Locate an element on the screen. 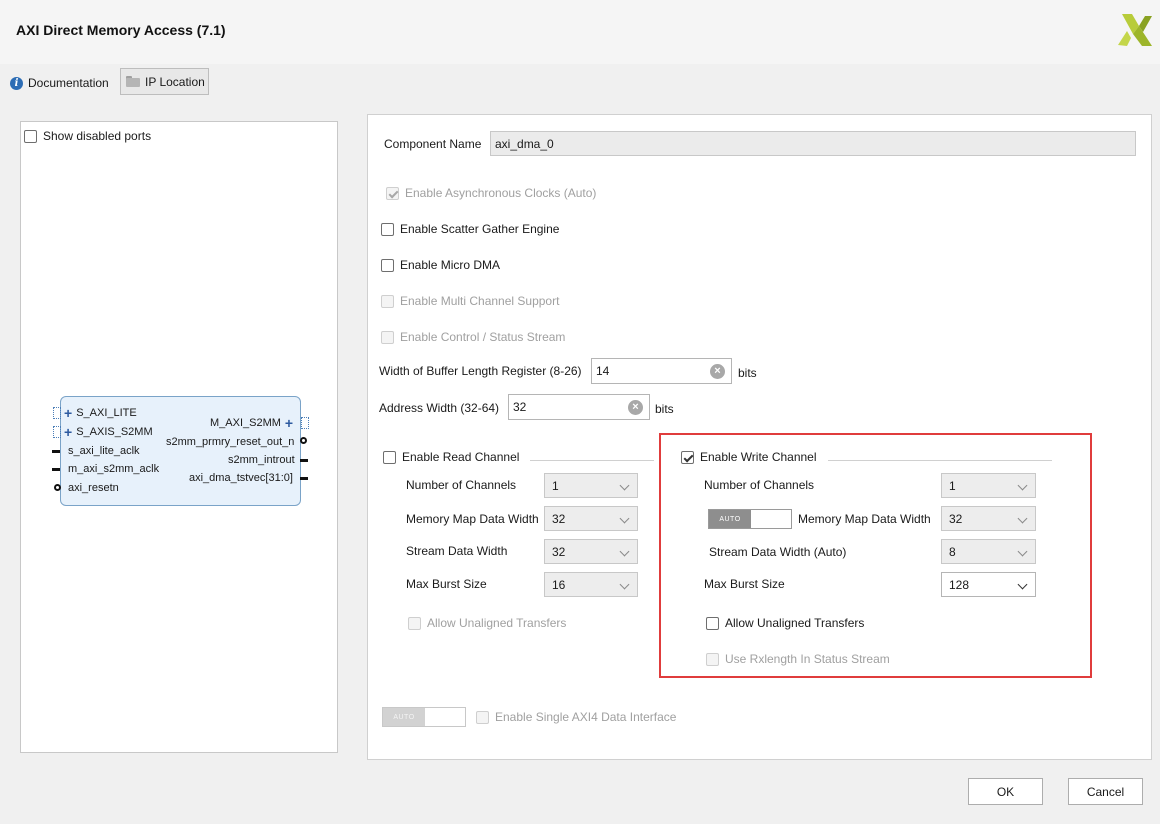 The width and height of the screenshot is (1160, 824). read-group-divider is located at coordinates (592, 460).